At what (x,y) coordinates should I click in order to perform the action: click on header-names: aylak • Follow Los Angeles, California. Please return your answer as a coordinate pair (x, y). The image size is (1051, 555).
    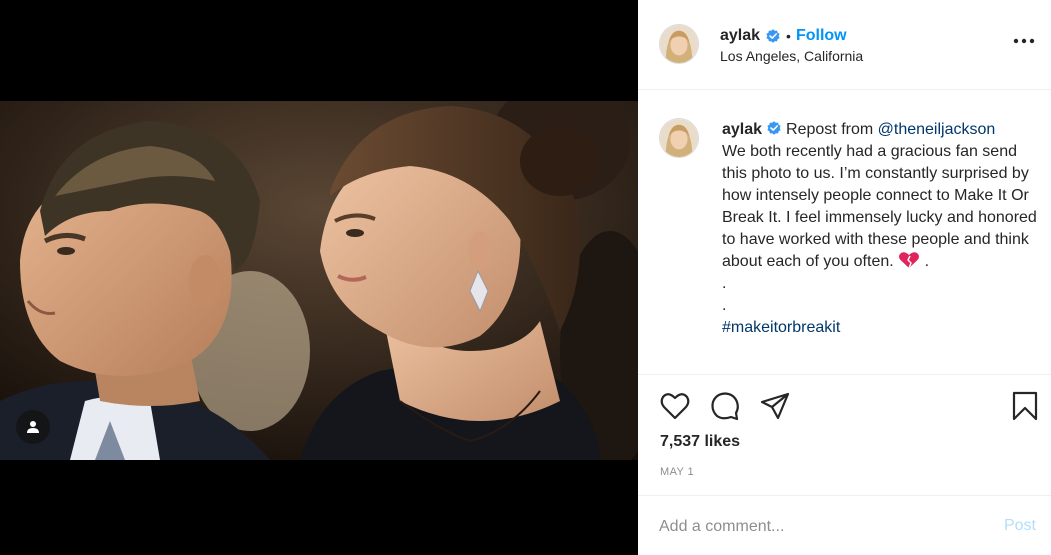
    Looking at the image, I should click on (791, 45).